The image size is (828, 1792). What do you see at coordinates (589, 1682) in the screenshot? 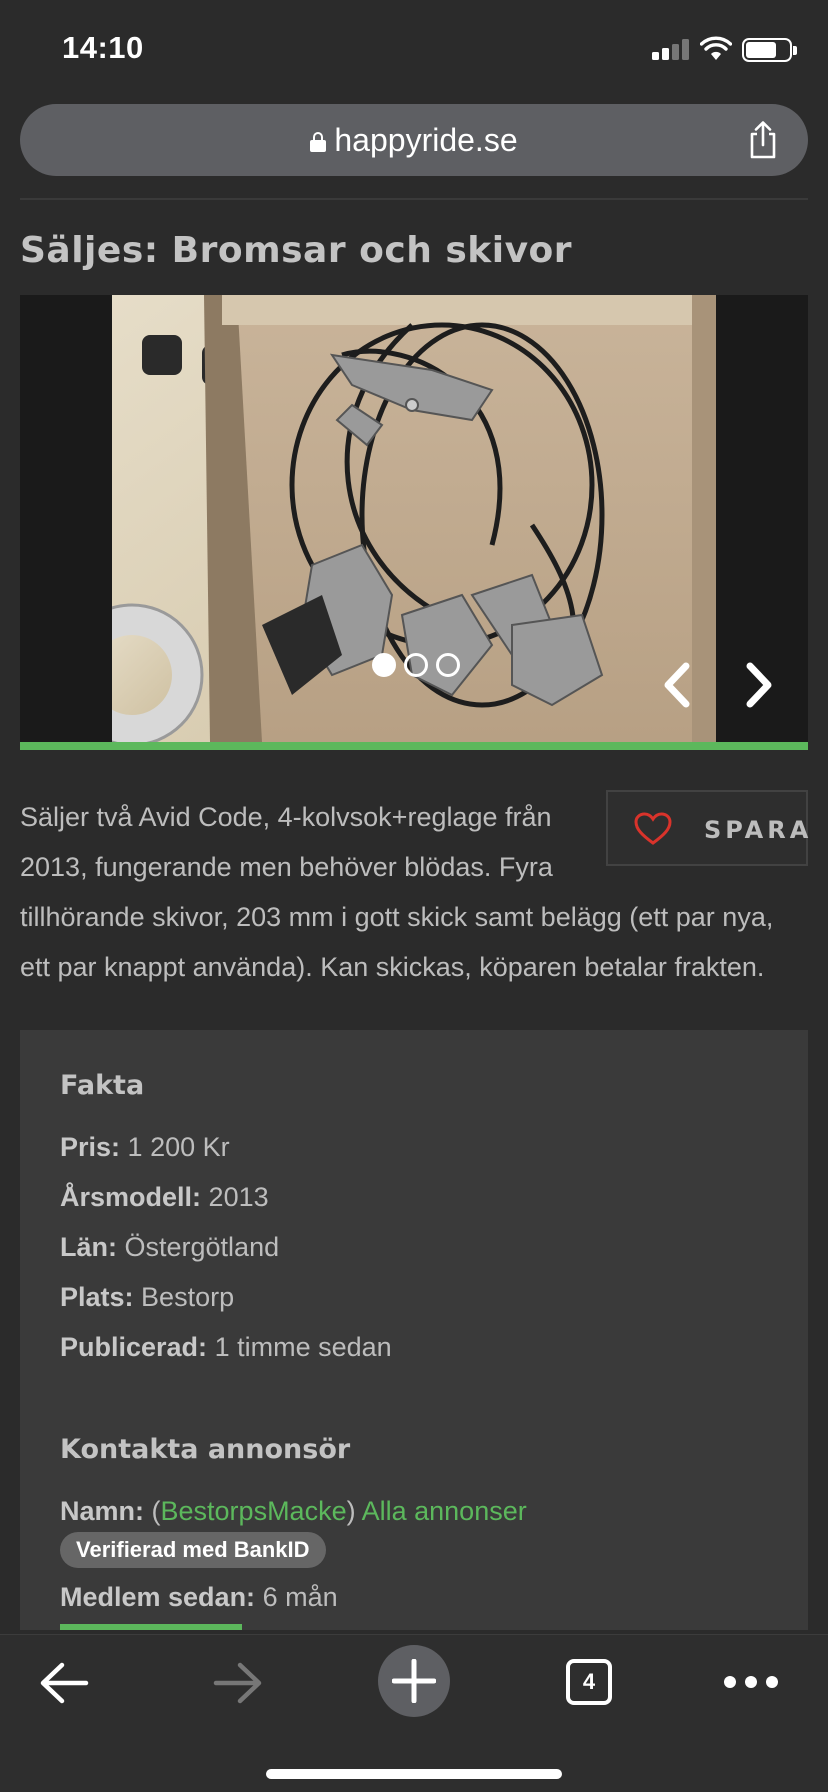
I see `tabs-button: 4` at bounding box center [589, 1682].